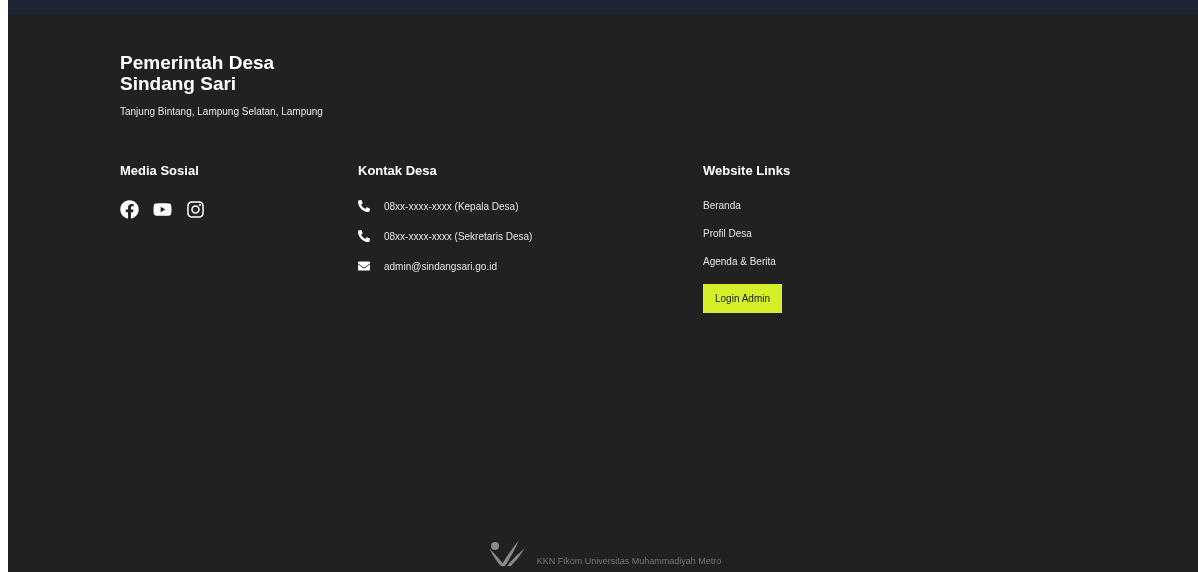 The width and height of the screenshot is (1198, 572). What do you see at coordinates (458, 236) in the screenshot?
I see `contact-text: 08xx-xxxx-xxxx (Sekretaris Desa)` at bounding box center [458, 236].